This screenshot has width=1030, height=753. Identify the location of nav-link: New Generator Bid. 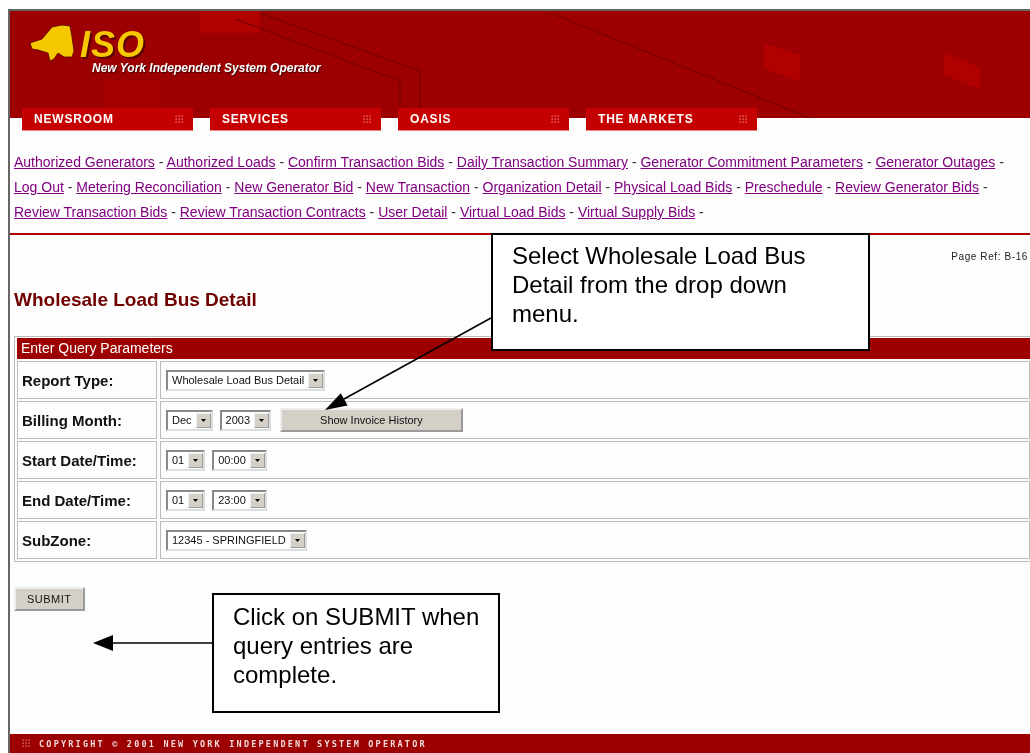
(294, 187).